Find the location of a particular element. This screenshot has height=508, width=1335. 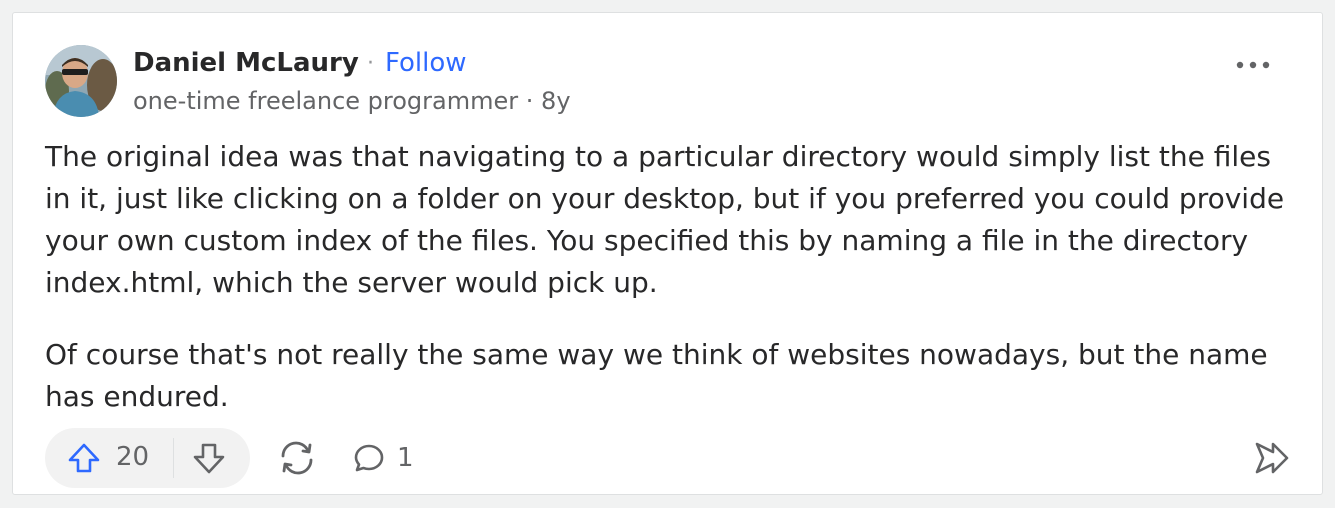

comment-button: 1 is located at coordinates (383, 458).